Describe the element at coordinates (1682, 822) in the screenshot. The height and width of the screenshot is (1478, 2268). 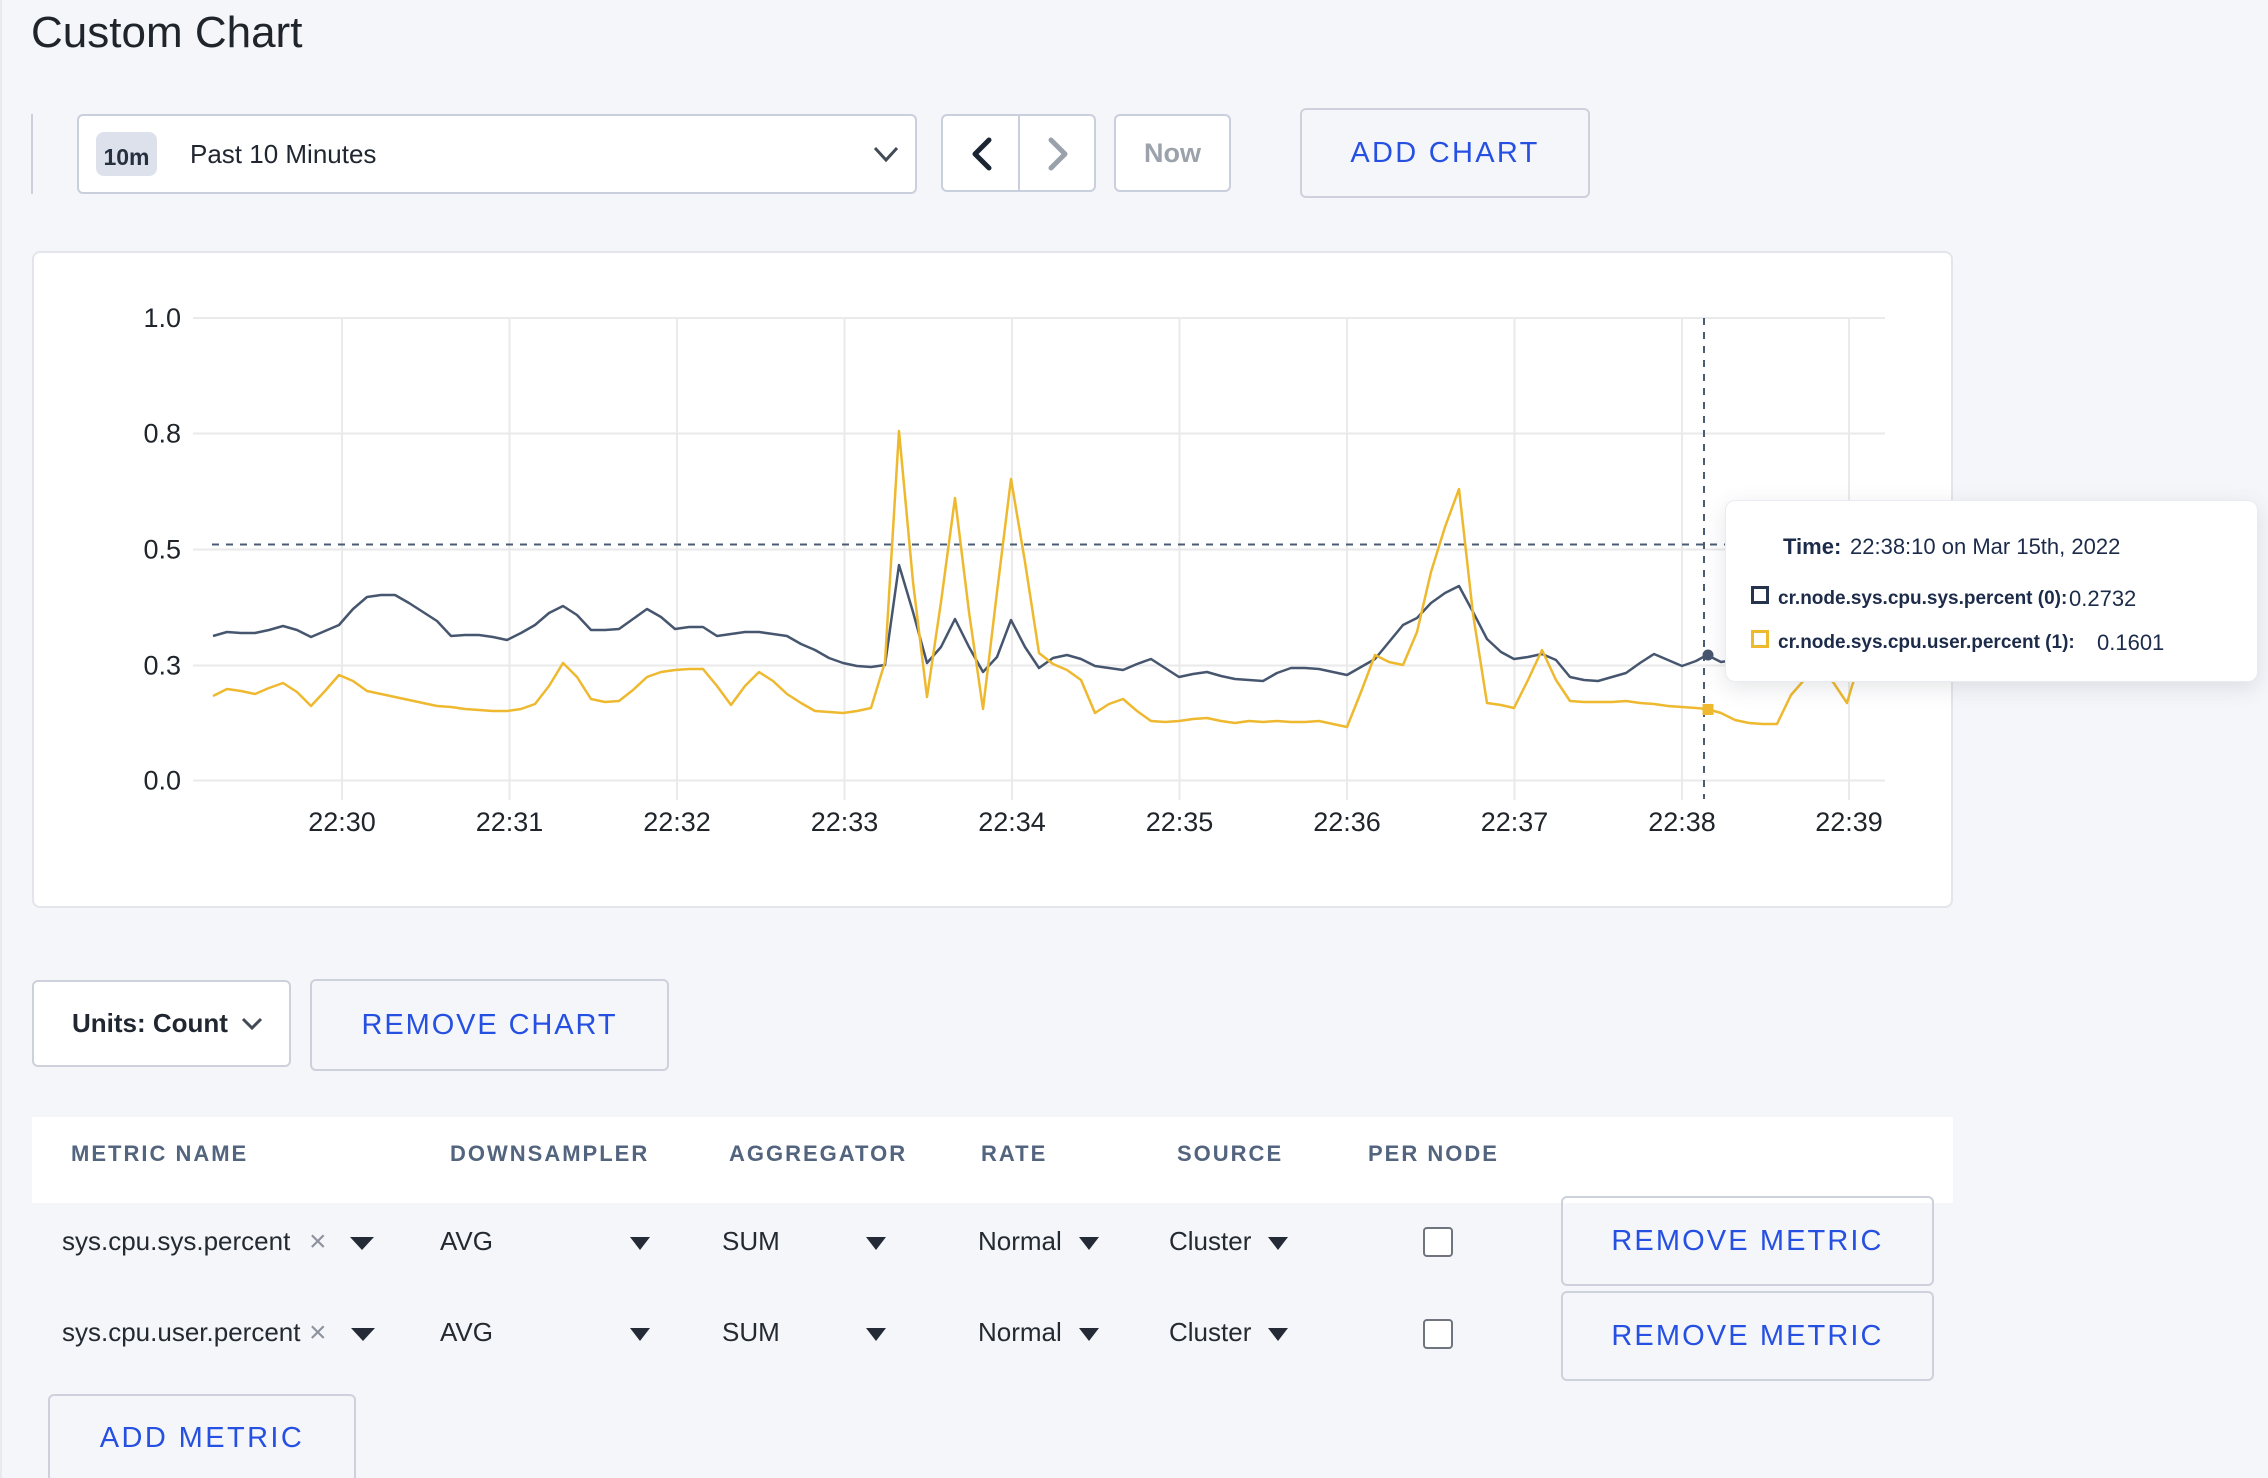
I see `svg-text: 22:38` at that location.